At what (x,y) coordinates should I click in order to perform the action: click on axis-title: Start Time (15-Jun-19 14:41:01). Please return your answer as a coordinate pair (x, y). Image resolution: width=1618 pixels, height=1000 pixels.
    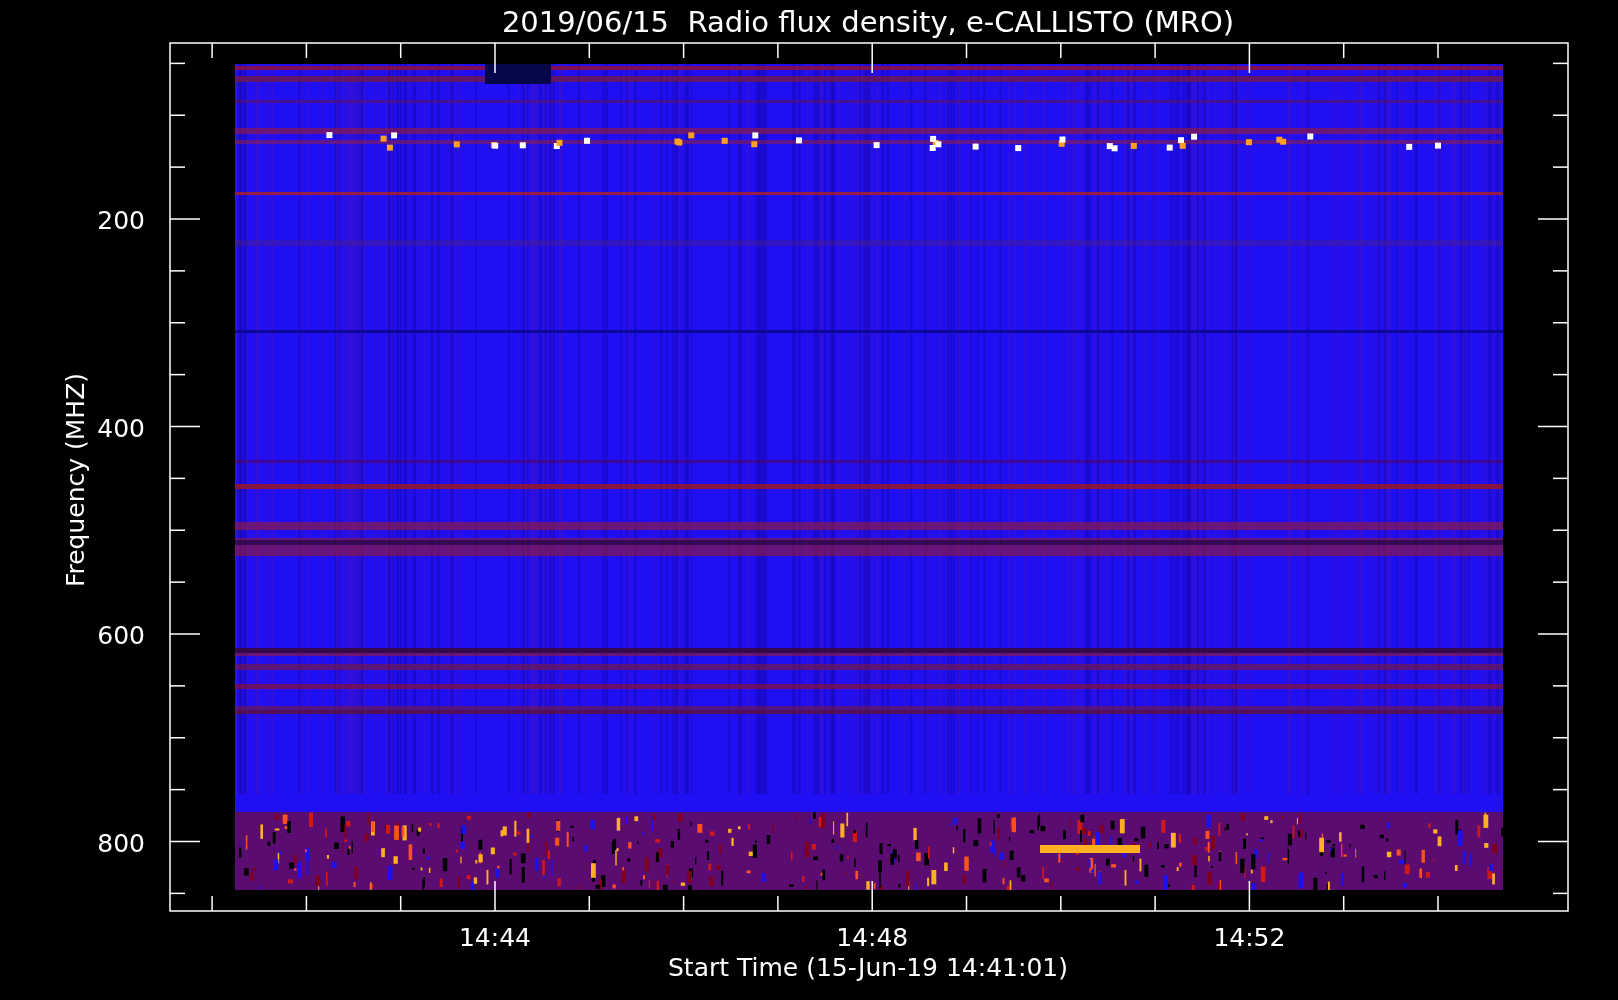
    Looking at the image, I should click on (868, 967).